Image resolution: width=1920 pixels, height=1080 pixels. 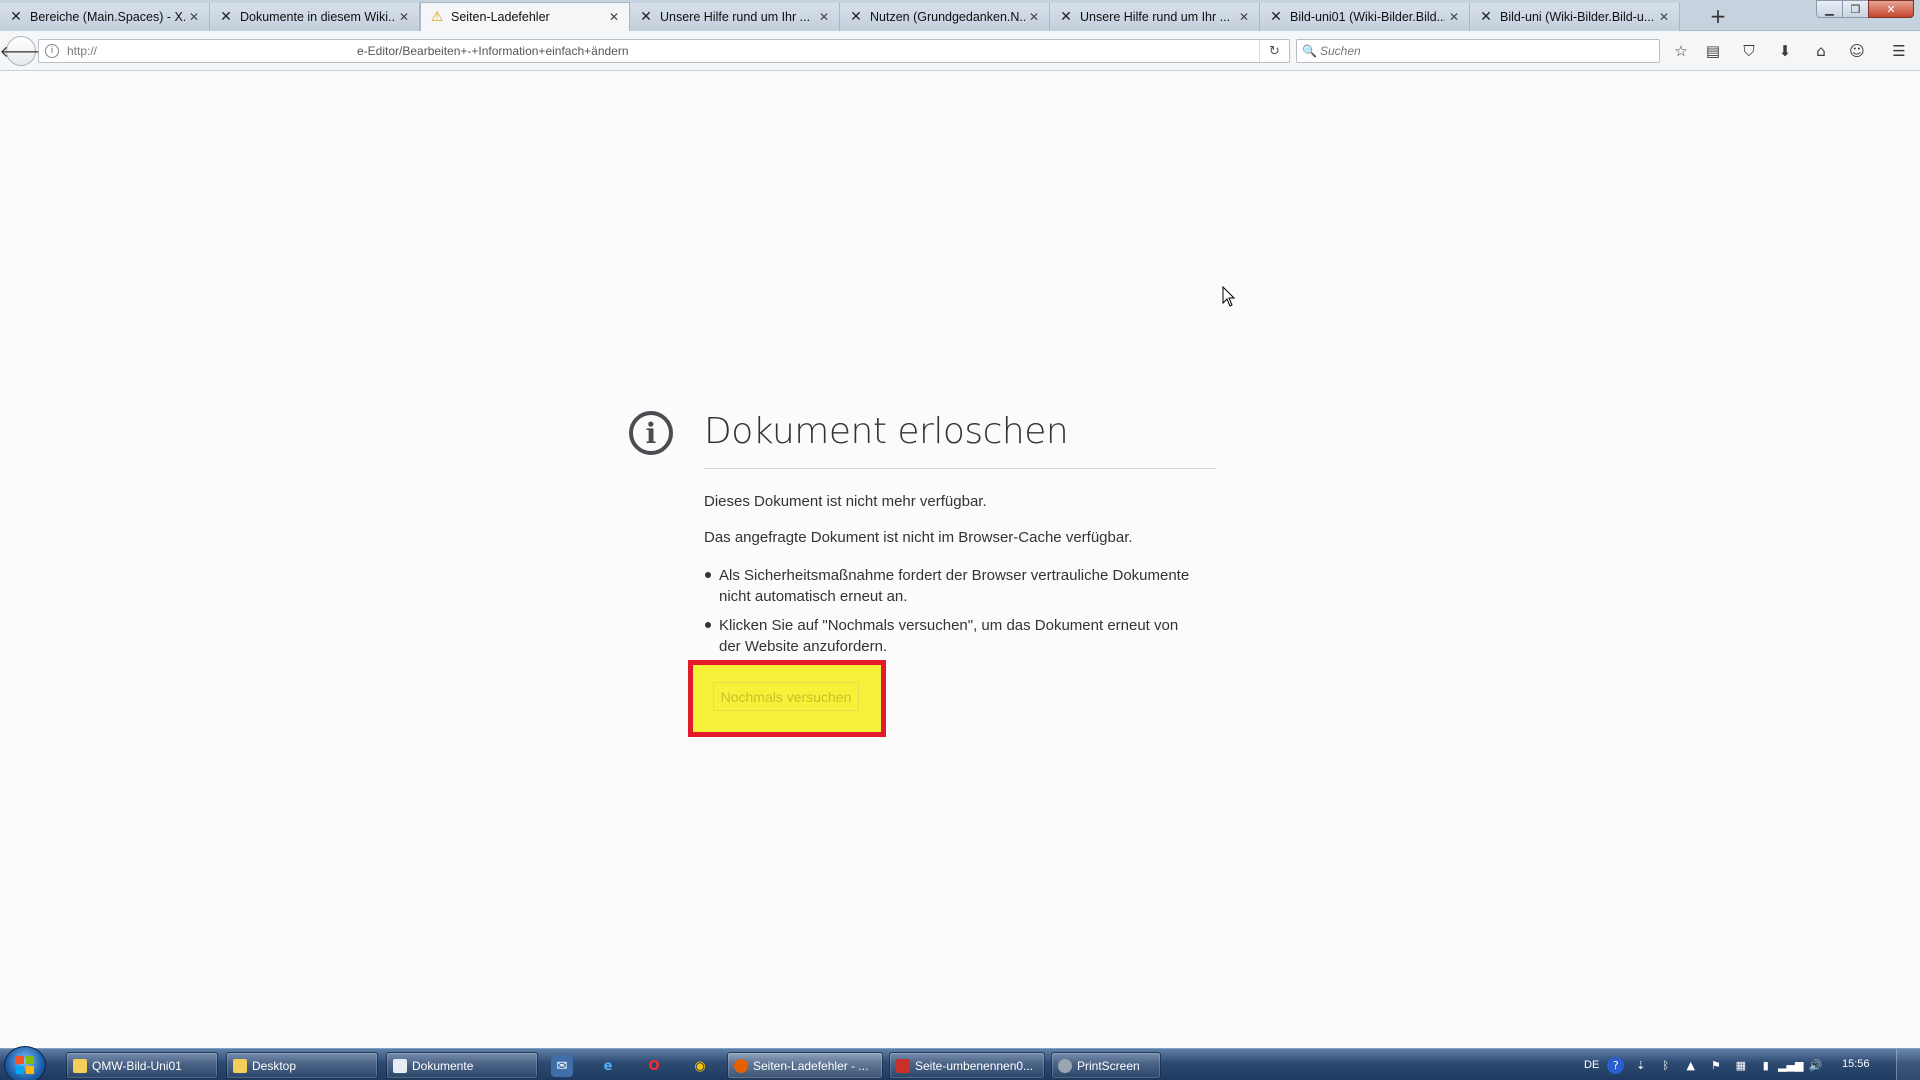 I want to click on hamburger-menu-icon: ☰, so click(x=1899, y=51).